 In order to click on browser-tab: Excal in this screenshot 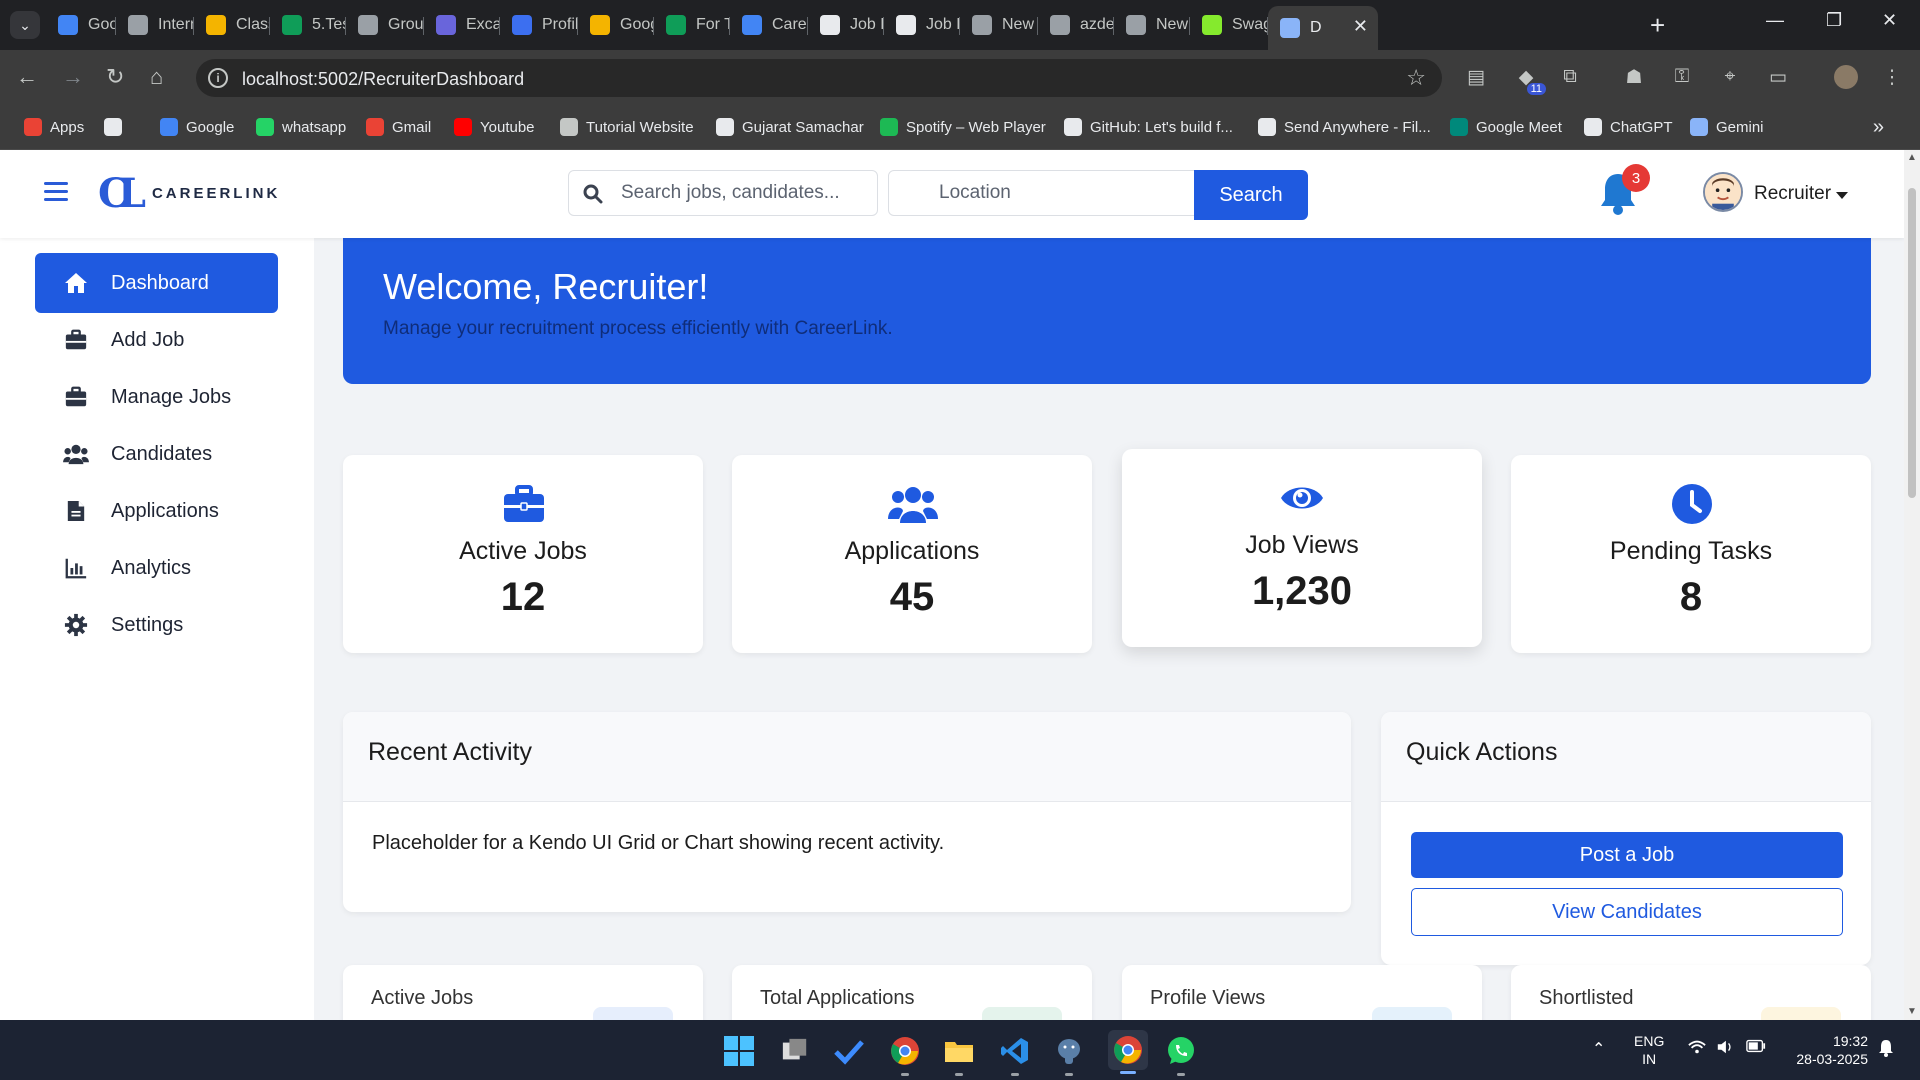, I will do `click(462, 25)`.